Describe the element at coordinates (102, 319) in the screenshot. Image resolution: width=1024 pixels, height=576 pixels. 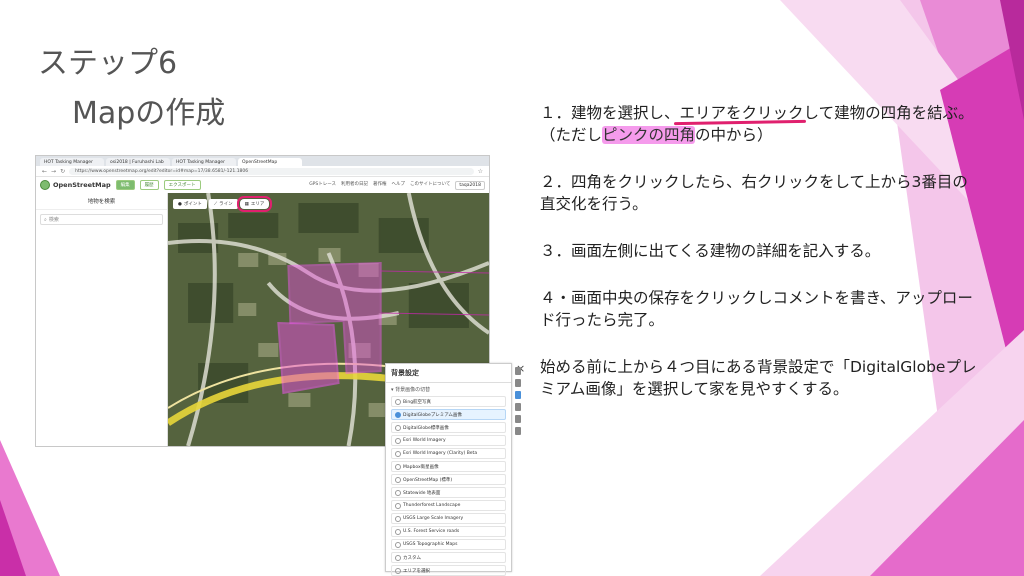
I see `sidebar: 地物を検索 ⌕ 検索` at that location.